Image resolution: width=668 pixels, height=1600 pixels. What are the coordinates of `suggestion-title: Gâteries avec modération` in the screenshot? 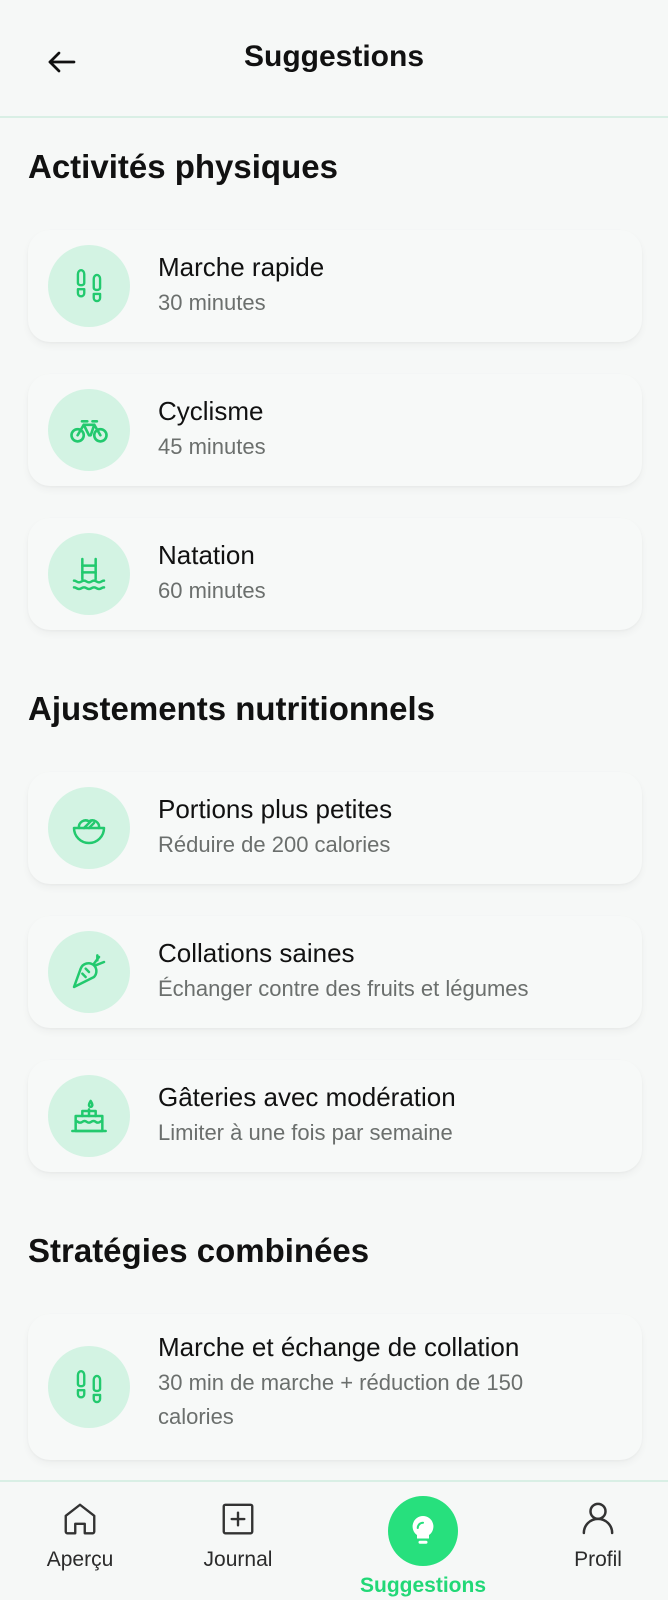 It's located at (307, 1097).